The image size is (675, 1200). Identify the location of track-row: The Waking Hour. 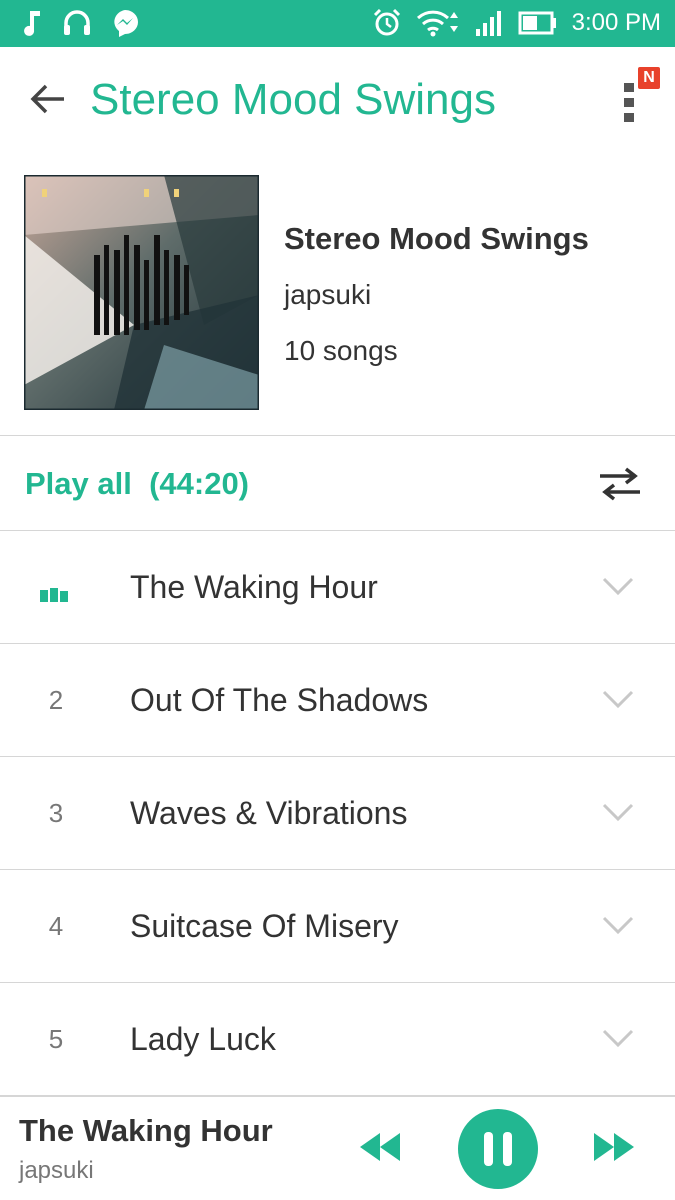
(337, 587).